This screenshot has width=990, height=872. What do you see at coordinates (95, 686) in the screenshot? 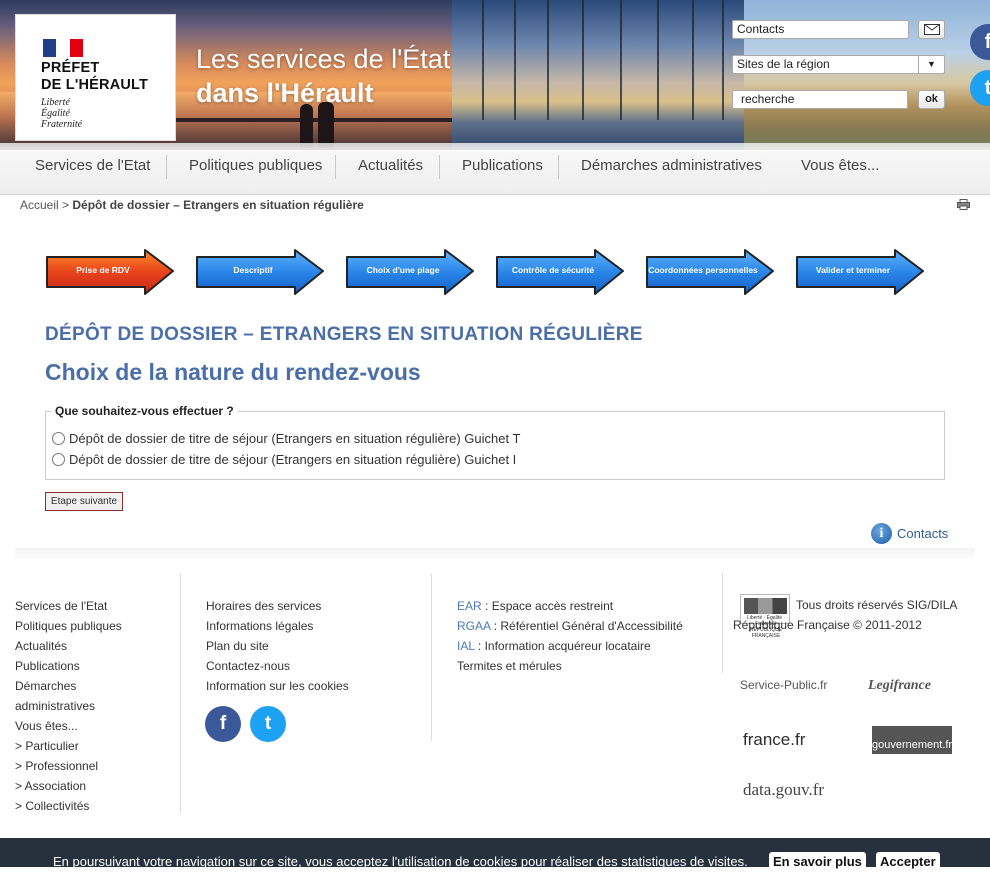
I see `footer-link: Démarches` at bounding box center [95, 686].